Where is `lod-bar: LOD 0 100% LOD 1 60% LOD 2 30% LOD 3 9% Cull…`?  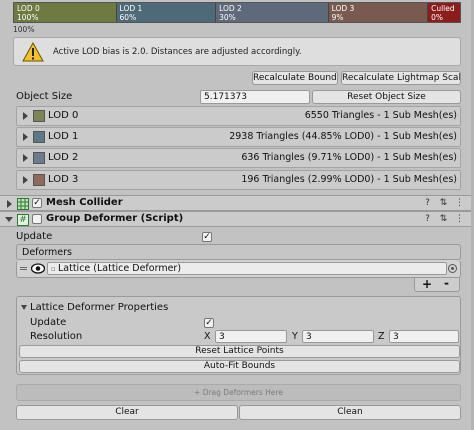 lod-bar: LOD 0 100% LOD 1 60% LOD 2 30% LOD 3 9% Cull… is located at coordinates (237, 12).